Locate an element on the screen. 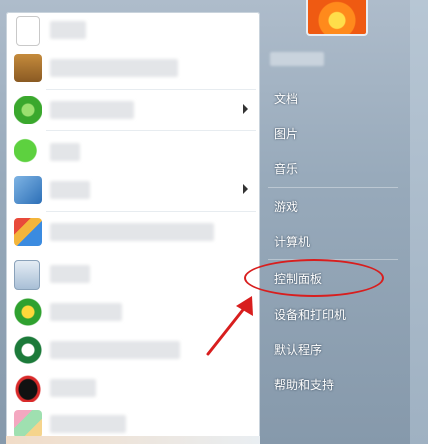 Image resolution: width=428 pixels, height=444 pixels. search-area is located at coordinates (133, 440).